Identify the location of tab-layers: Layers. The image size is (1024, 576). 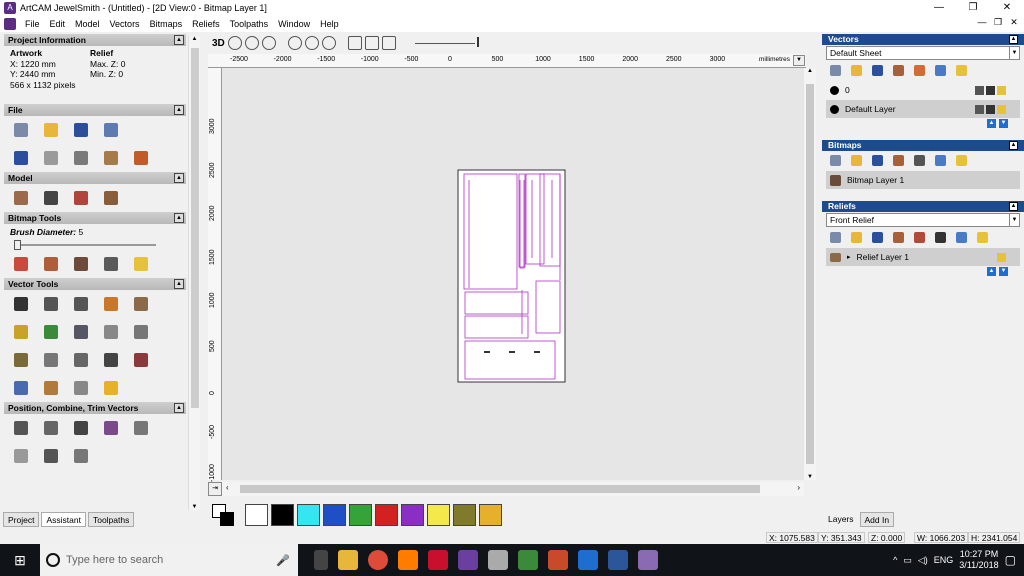
(841, 519).